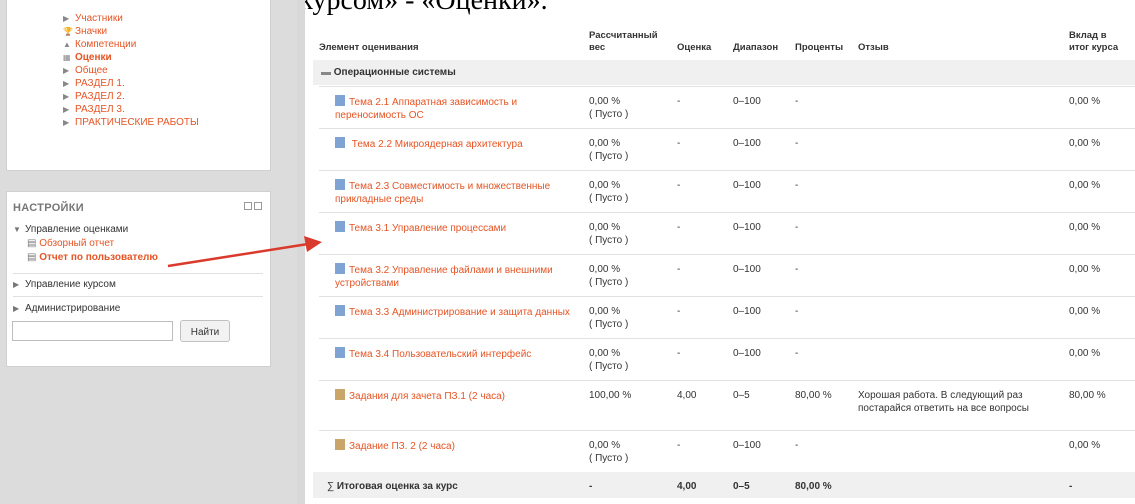 The height and width of the screenshot is (504, 1135). I want to click on category-name: Операционные системы, so click(394, 72).